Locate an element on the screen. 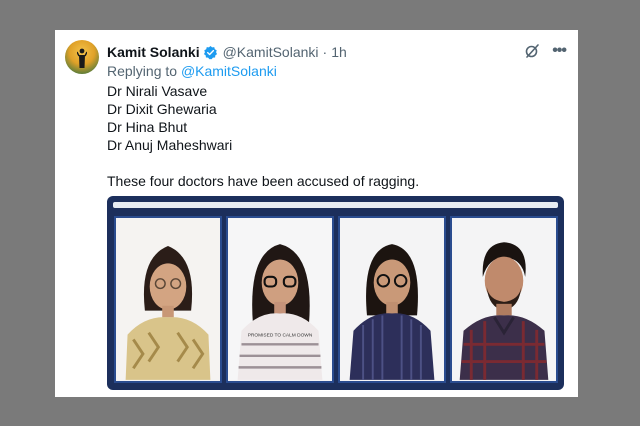 Image resolution: width=640 pixels, height=426 pixels. reply-mention-link: @KamitSolanki is located at coordinates (229, 71).